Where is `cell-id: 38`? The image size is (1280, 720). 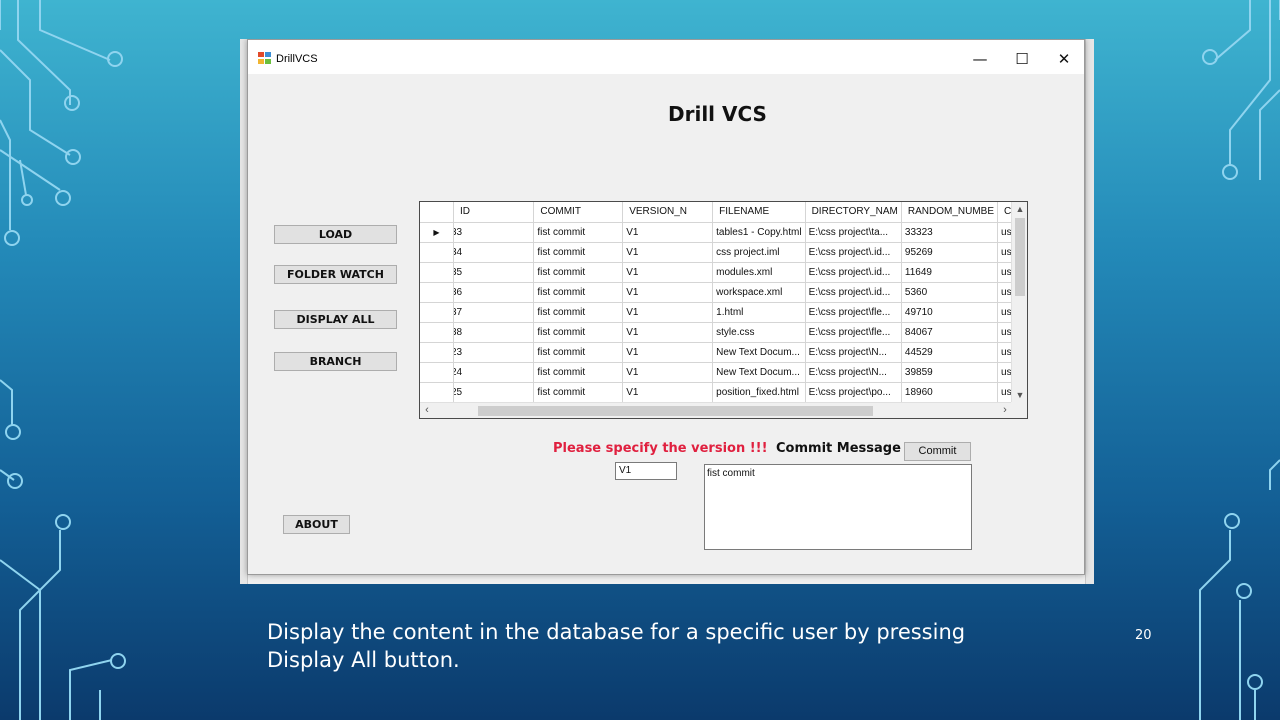 cell-id: 38 is located at coordinates (494, 332).